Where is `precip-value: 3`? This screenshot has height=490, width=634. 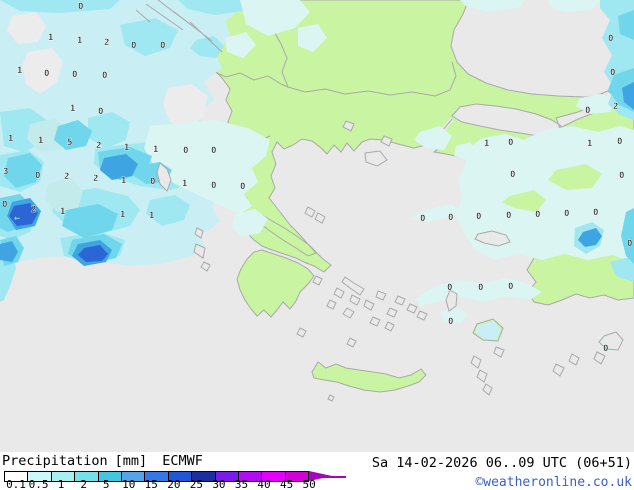 precip-value: 3 is located at coordinates (5, 172).